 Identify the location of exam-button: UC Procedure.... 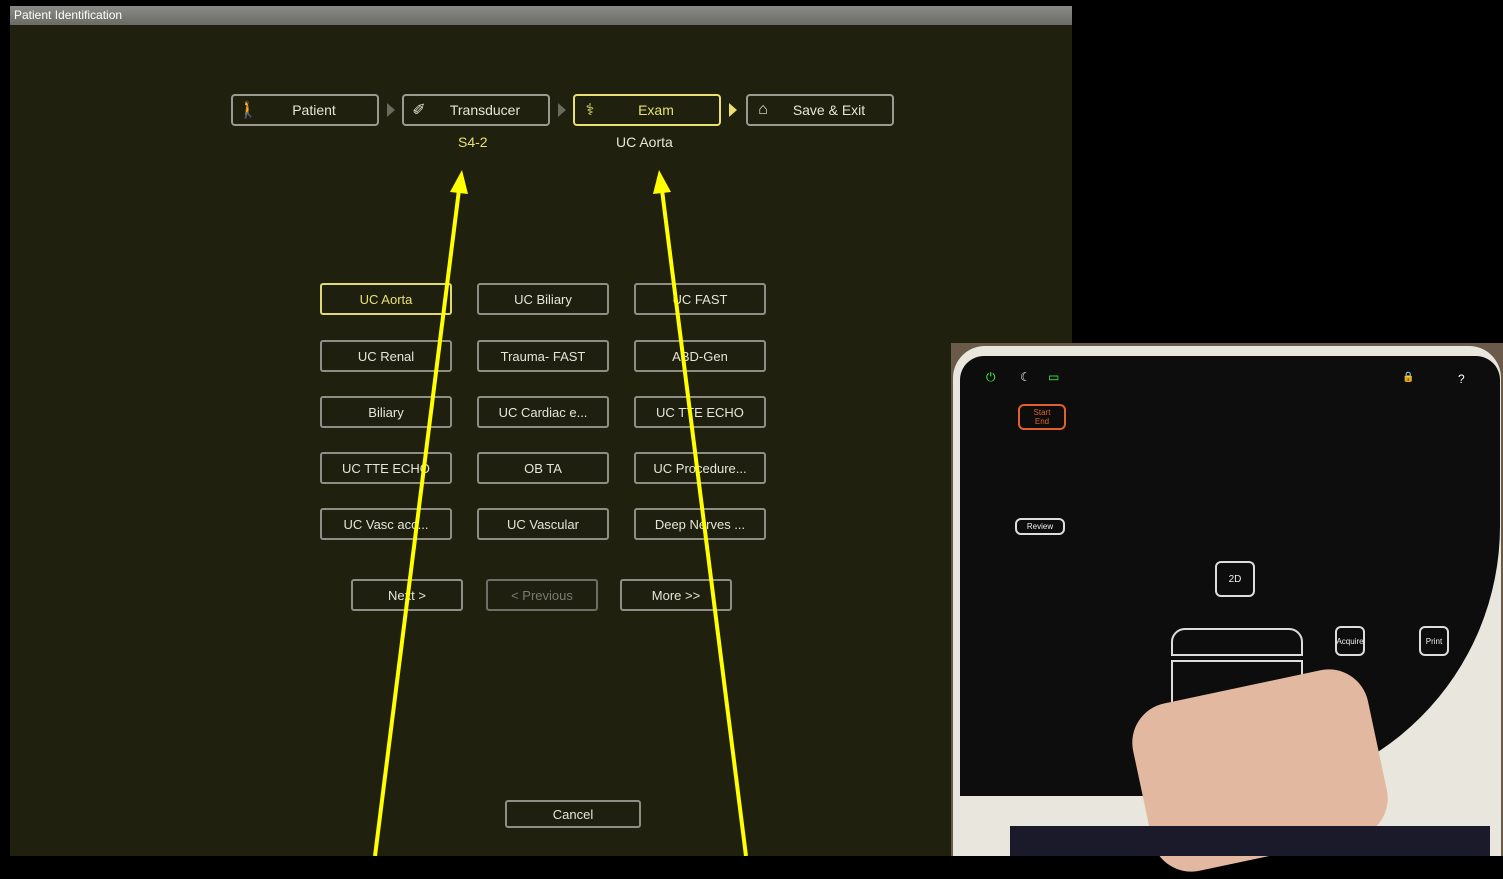
(700, 468).